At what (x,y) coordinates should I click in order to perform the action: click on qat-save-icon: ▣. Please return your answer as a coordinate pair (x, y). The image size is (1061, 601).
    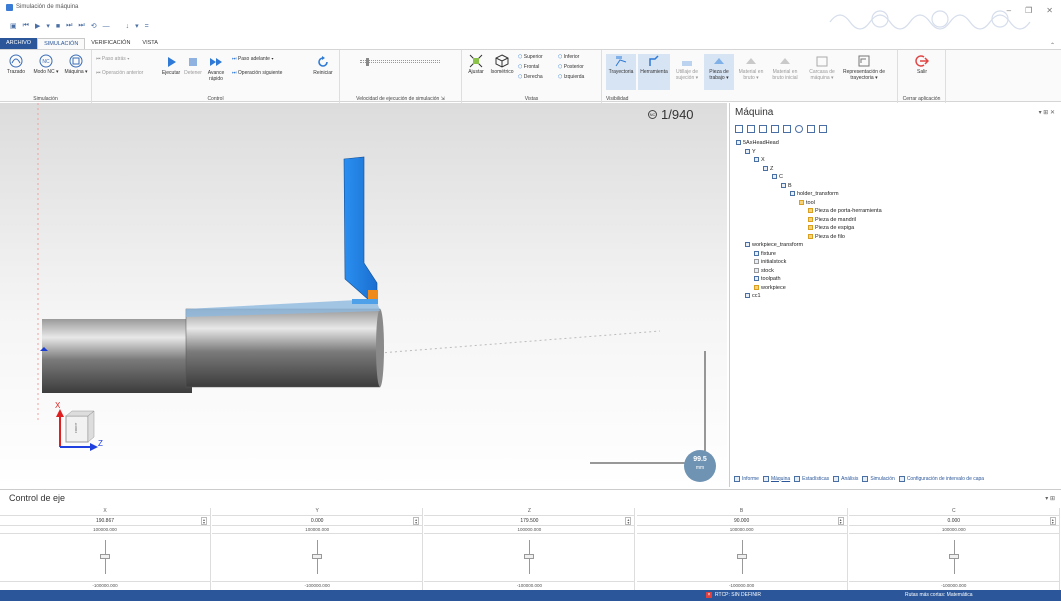
    Looking at the image, I should click on (13, 26).